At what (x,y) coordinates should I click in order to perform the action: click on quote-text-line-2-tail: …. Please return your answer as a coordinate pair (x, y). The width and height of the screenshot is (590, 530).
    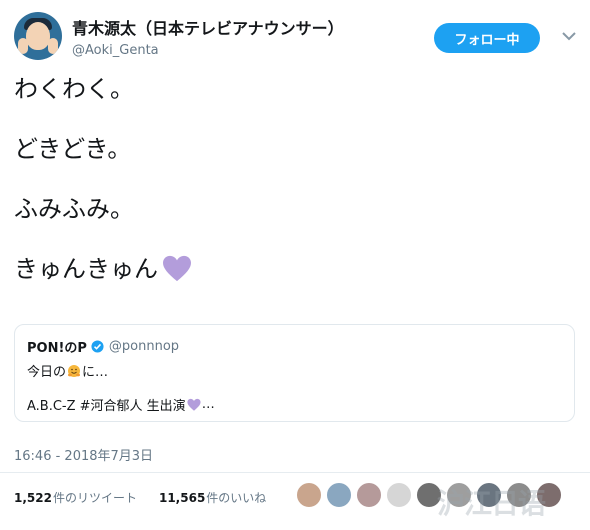
    Looking at the image, I should click on (208, 404).